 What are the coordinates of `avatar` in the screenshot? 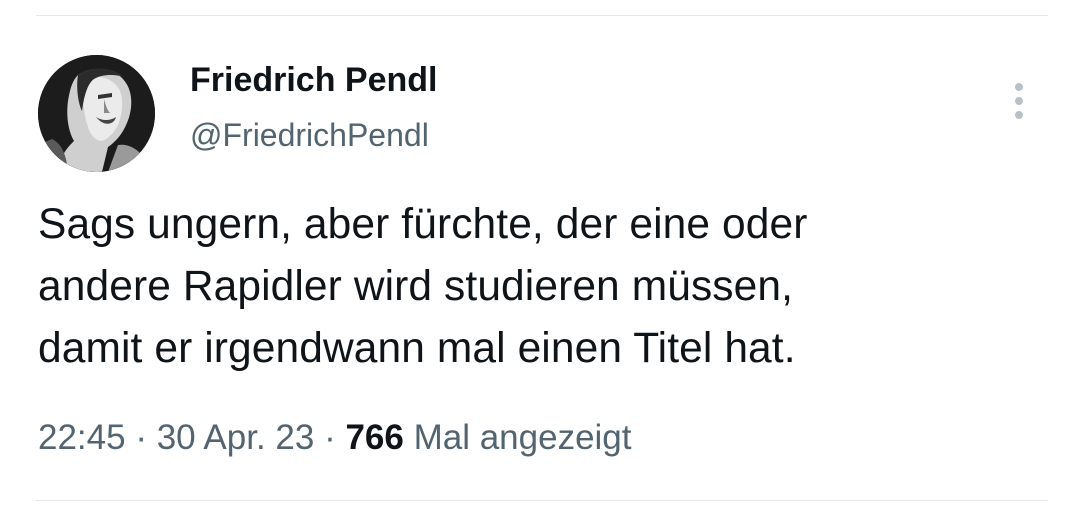 It's located at (96, 113).